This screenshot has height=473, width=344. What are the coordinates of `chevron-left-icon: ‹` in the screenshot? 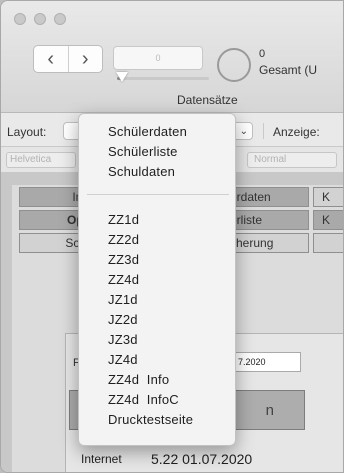 It's located at (51, 59).